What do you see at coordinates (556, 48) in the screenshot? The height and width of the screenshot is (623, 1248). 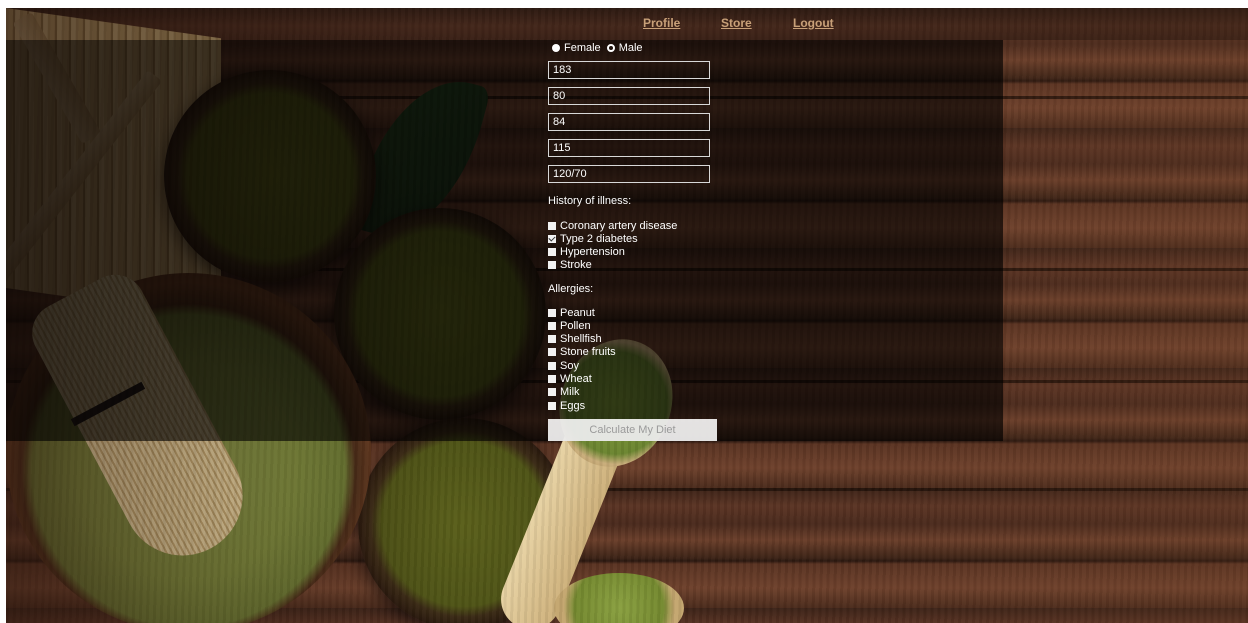 I see `radio-female` at bounding box center [556, 48].